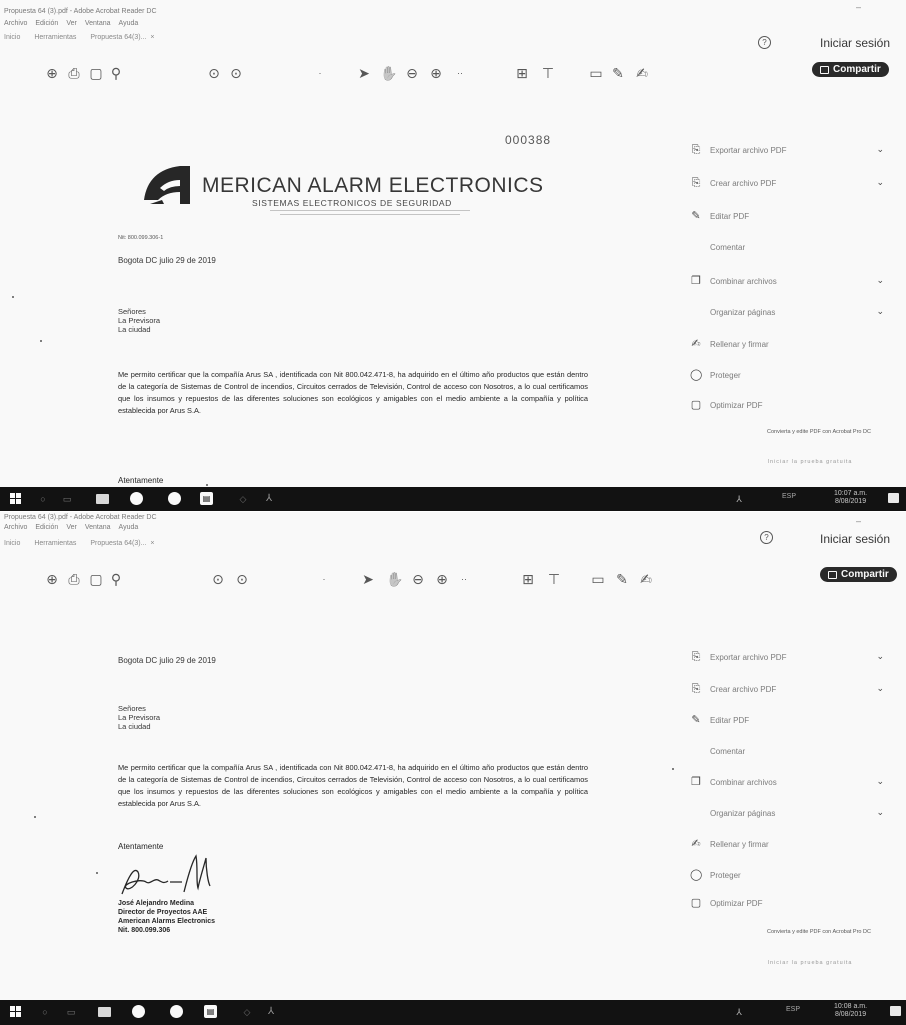  I want to click on zoom-out-icon: ⊖, so click(418, 579).